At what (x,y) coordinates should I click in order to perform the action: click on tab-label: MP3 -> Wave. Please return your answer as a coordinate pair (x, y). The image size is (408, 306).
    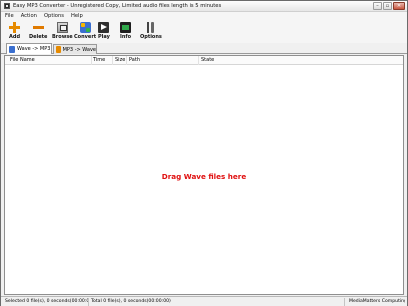
    Looking at the image, I should click on (79, 49).